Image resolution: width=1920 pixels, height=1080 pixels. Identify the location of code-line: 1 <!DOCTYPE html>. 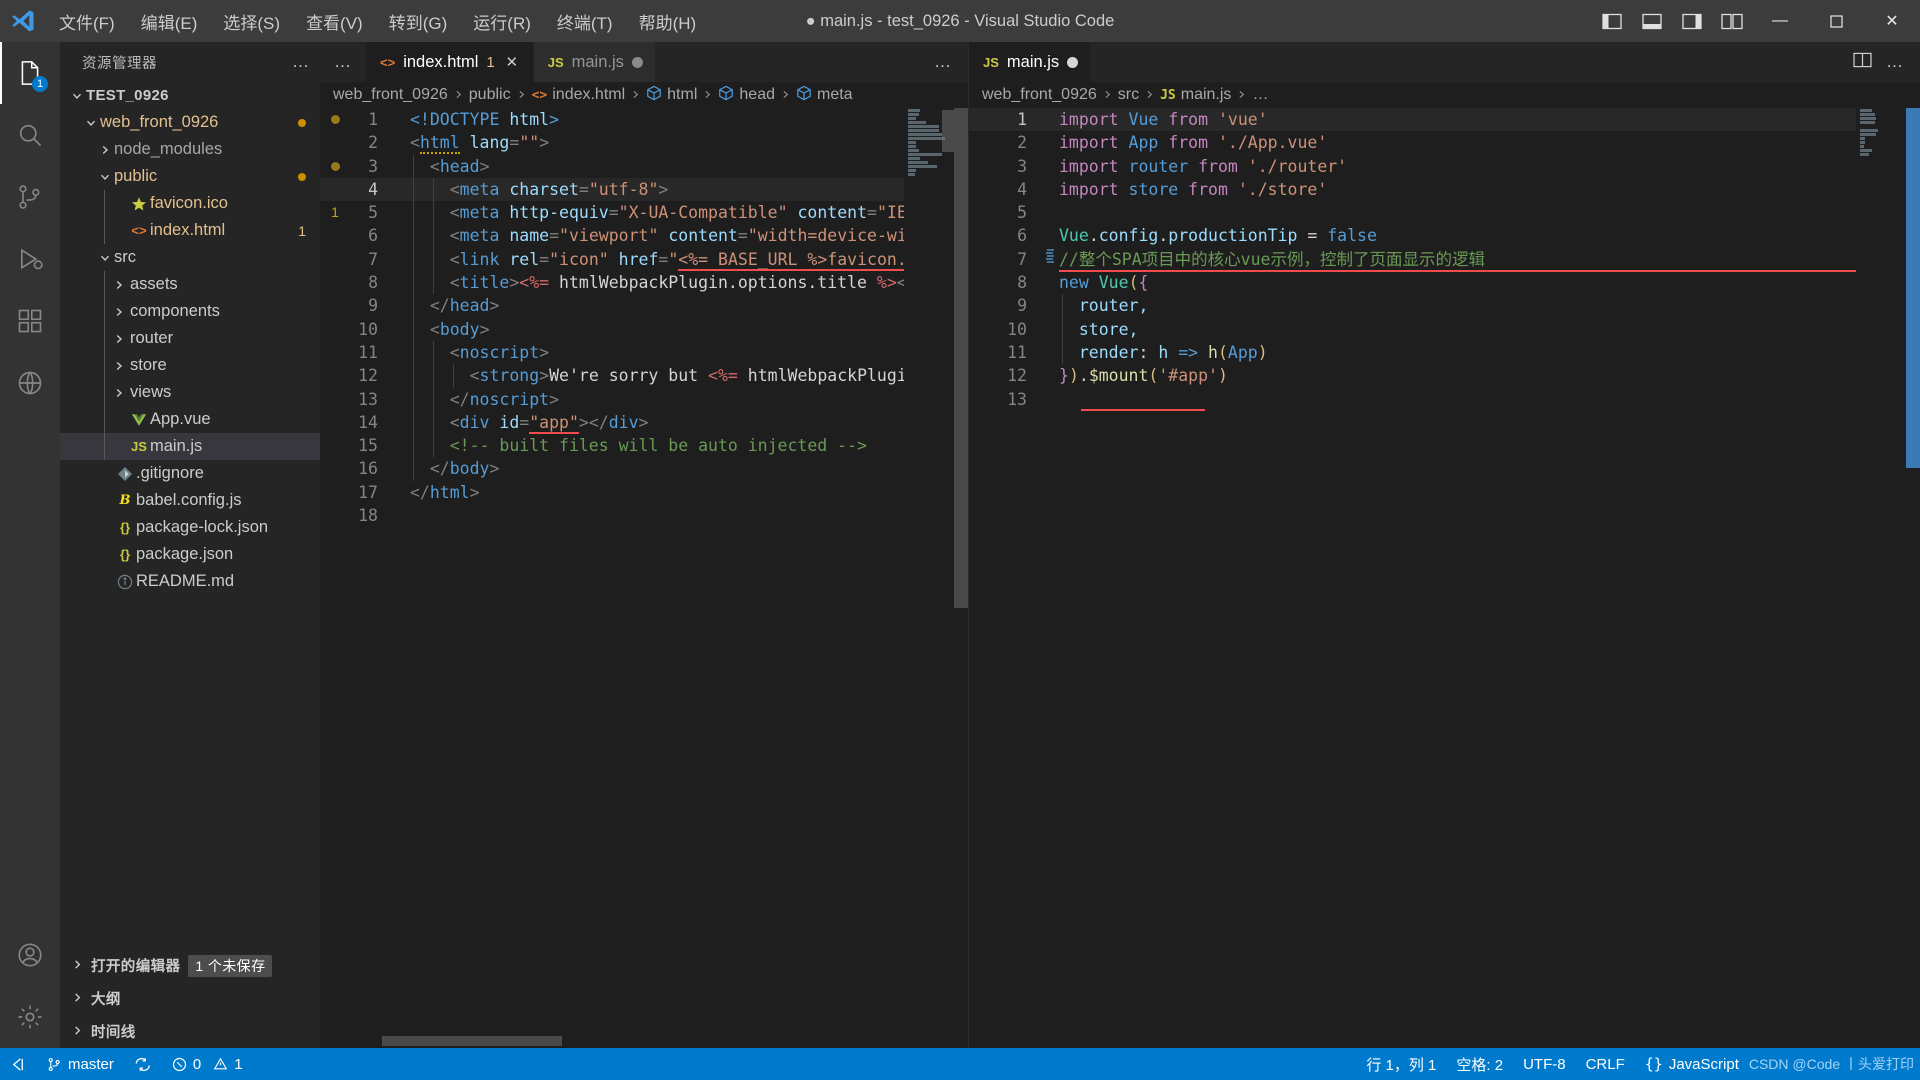
(644, 119).